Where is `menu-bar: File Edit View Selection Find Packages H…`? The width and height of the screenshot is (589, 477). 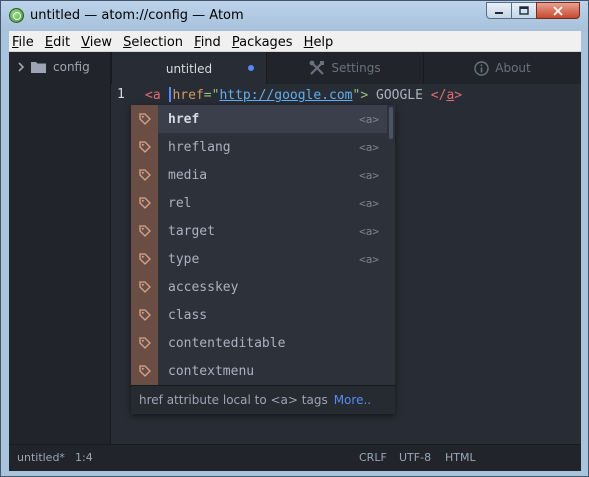
menu-bar: File Edit View Selection Find Packages H… is located at coordinates (295, 41).